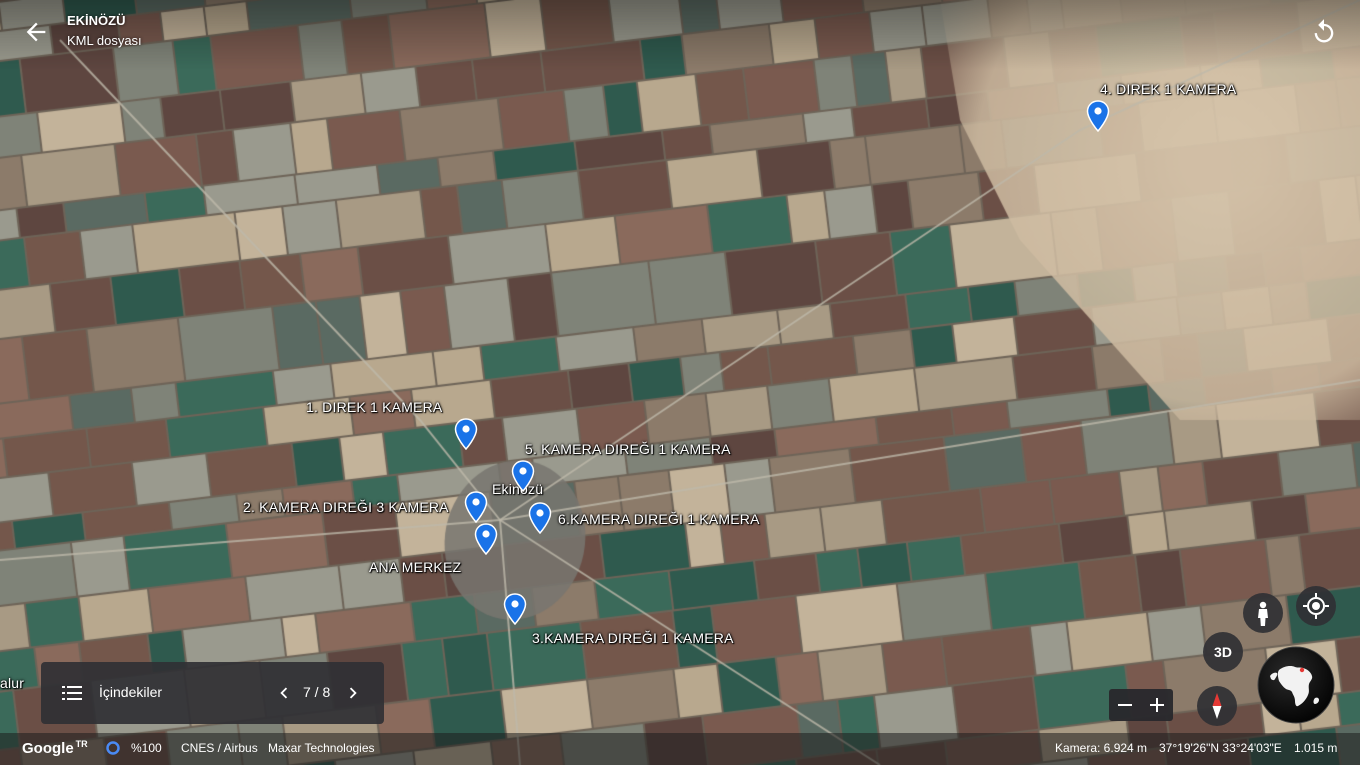 This screenshot has width=1360, height=765. I want to click on placemark-label-2: 2. KAMERA DIREĞI 3 KAMERA, so click(346, 507).